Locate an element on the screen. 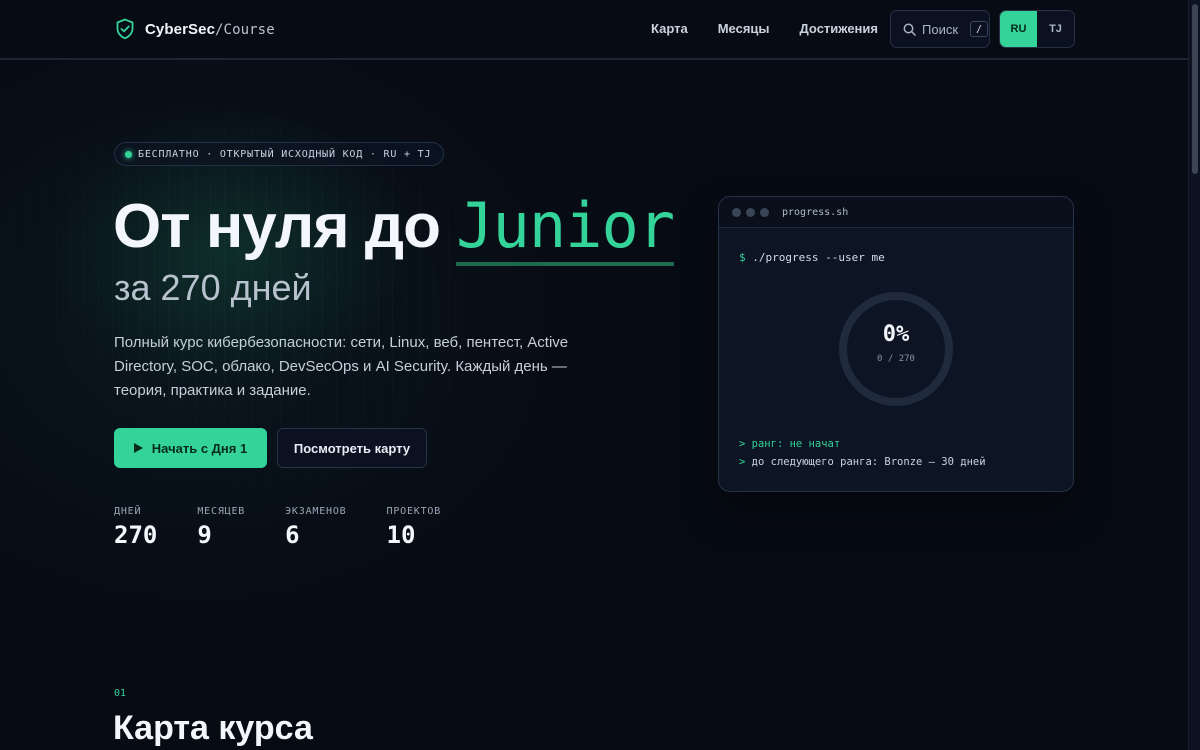 The image size is (1200, 750). rank-text: ранг: не начат is located at coordinates (796, 444).